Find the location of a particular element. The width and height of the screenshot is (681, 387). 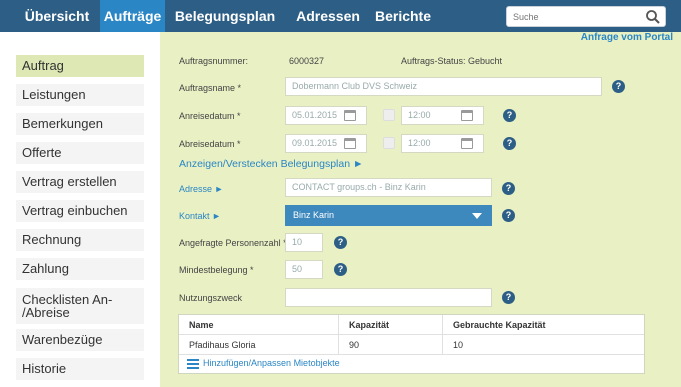

sidebar-item-checklisten: Checklisten An- /Abreise is located at coordinates (80, 306).